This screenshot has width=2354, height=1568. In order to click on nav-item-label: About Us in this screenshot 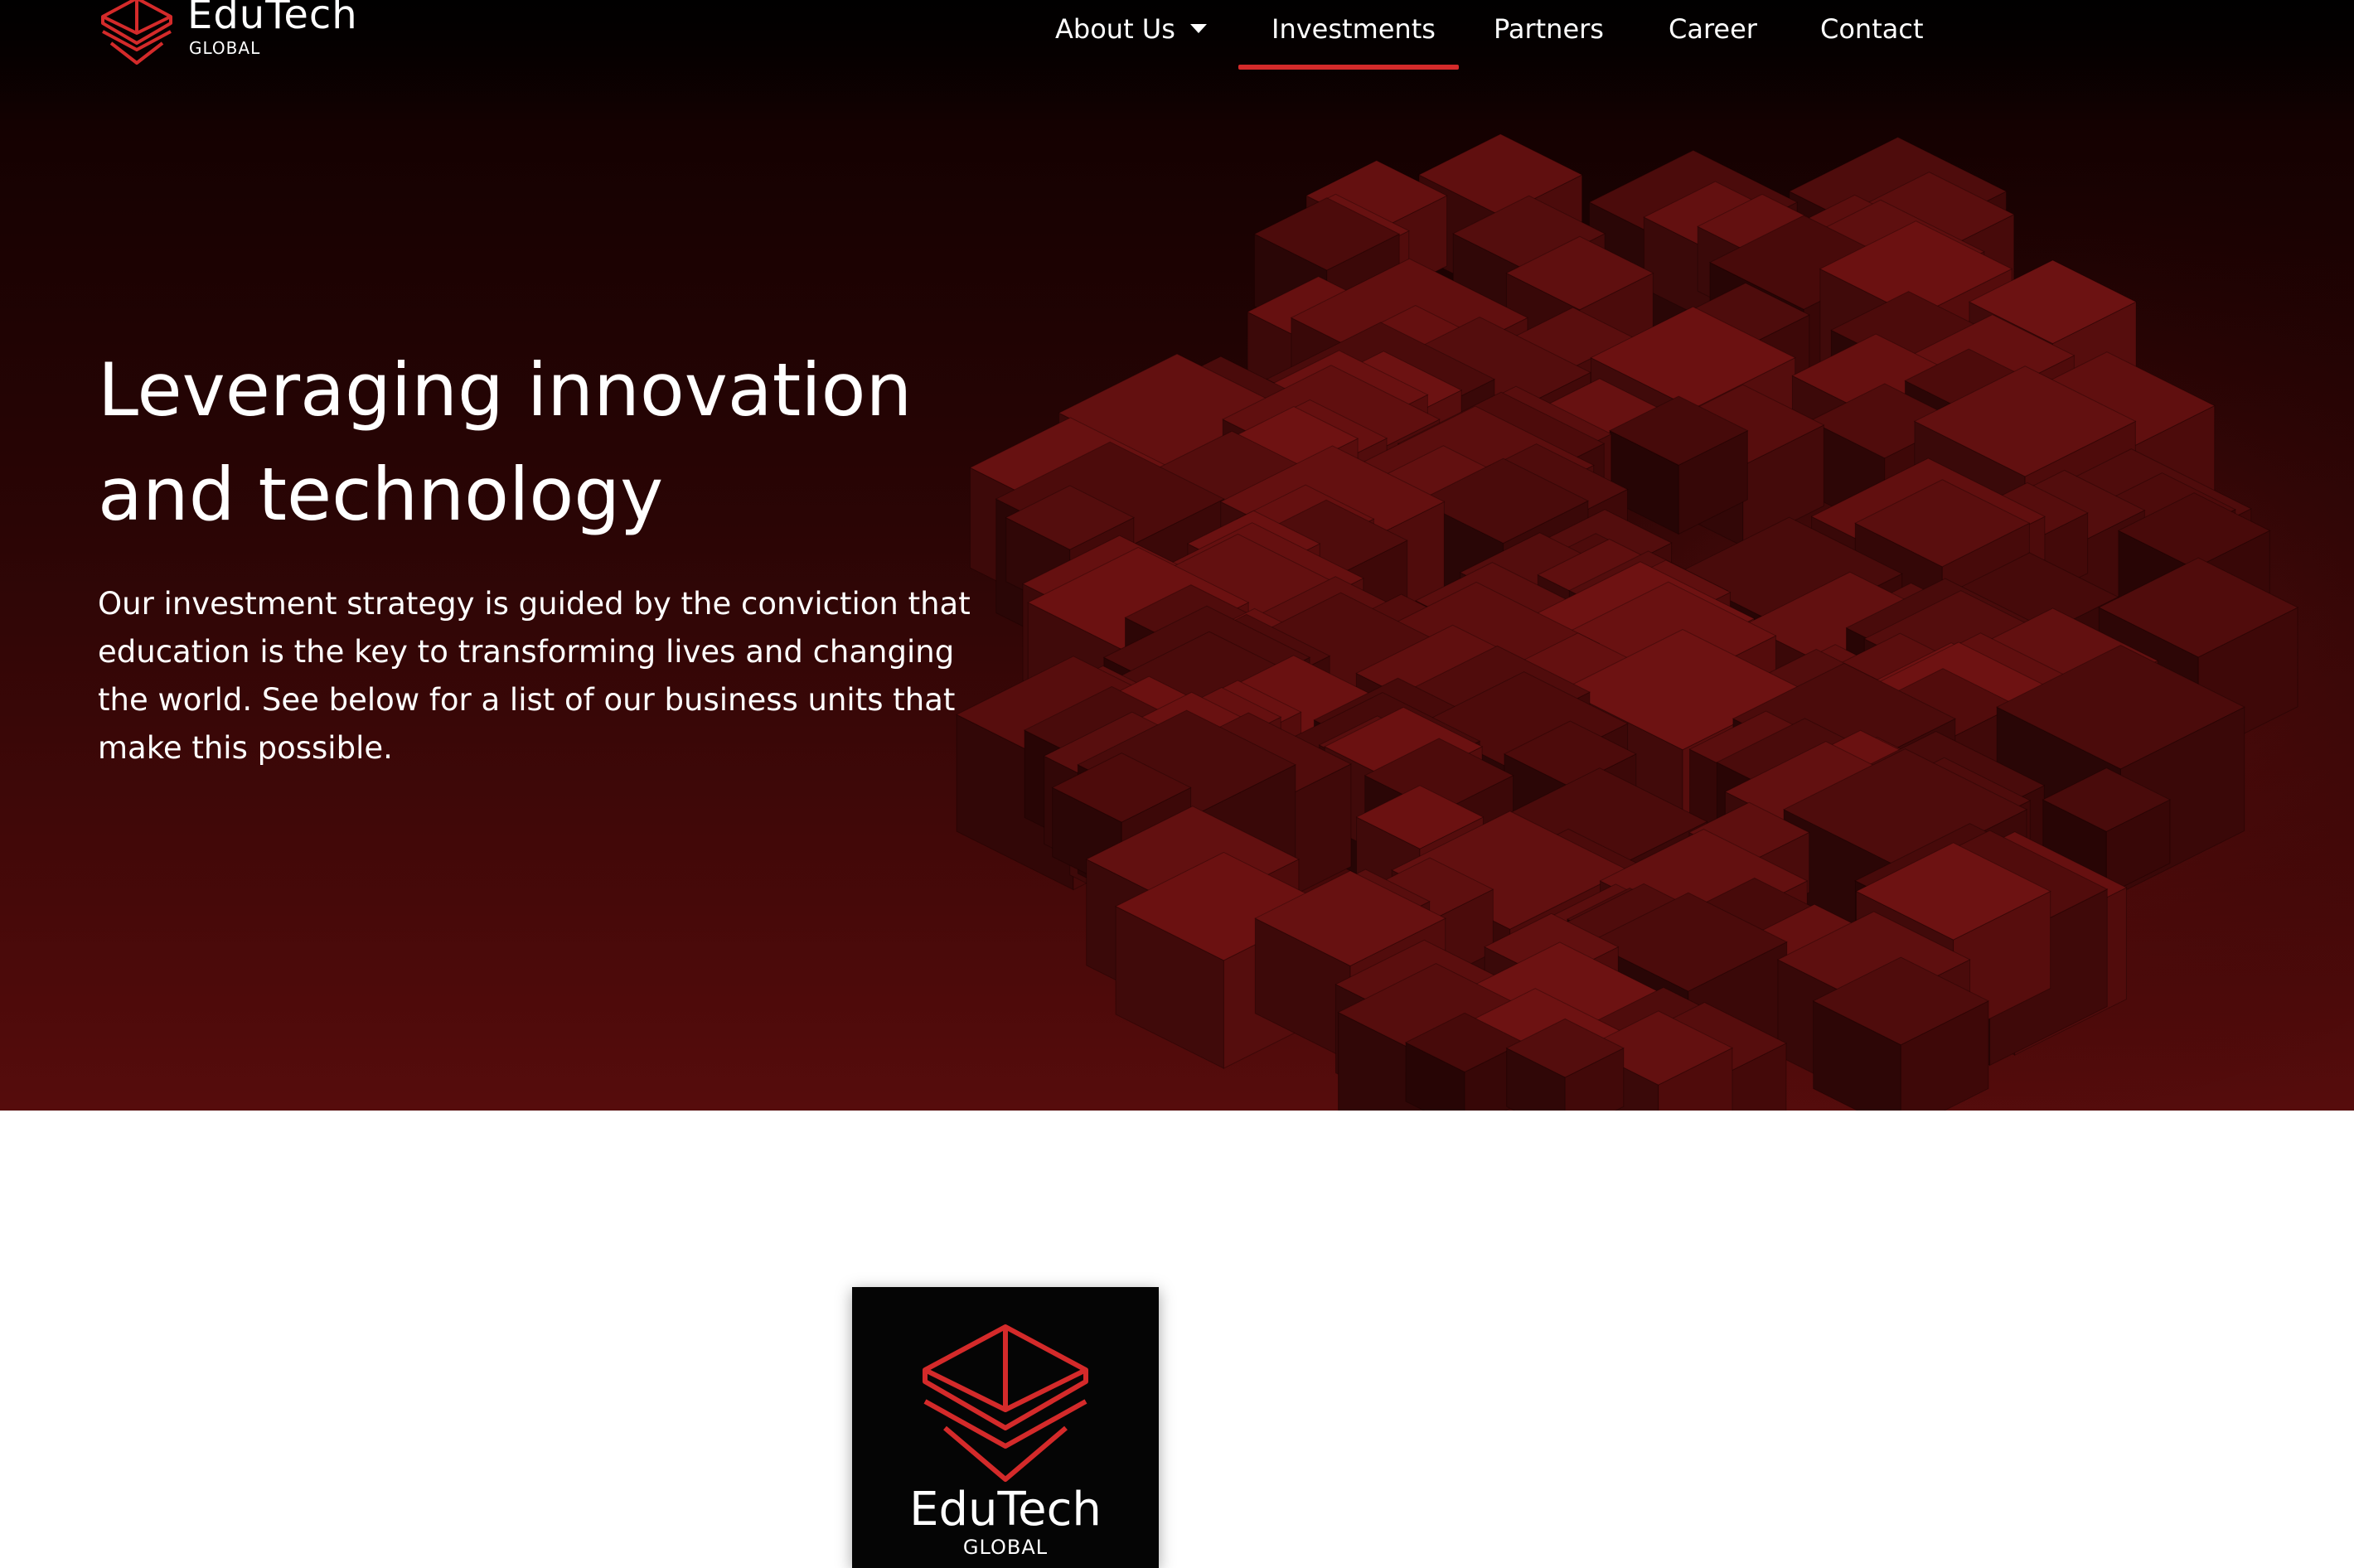, I will do `click(1115, 29)`.